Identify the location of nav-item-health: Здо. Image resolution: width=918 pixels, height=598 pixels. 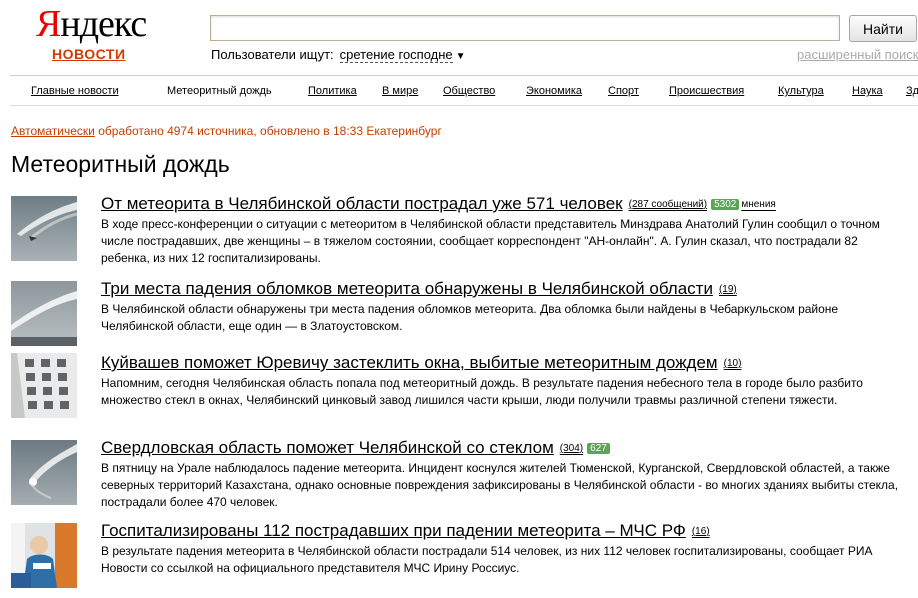
(912, 91).